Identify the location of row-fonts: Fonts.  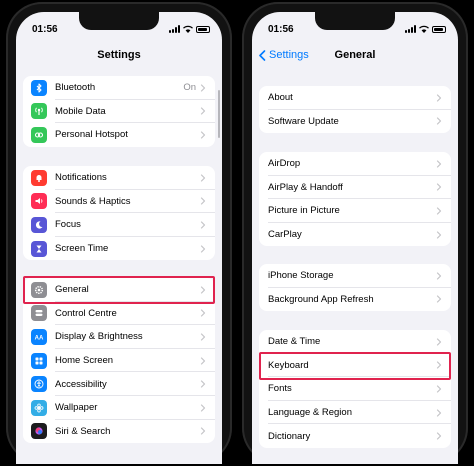
(355, 389).